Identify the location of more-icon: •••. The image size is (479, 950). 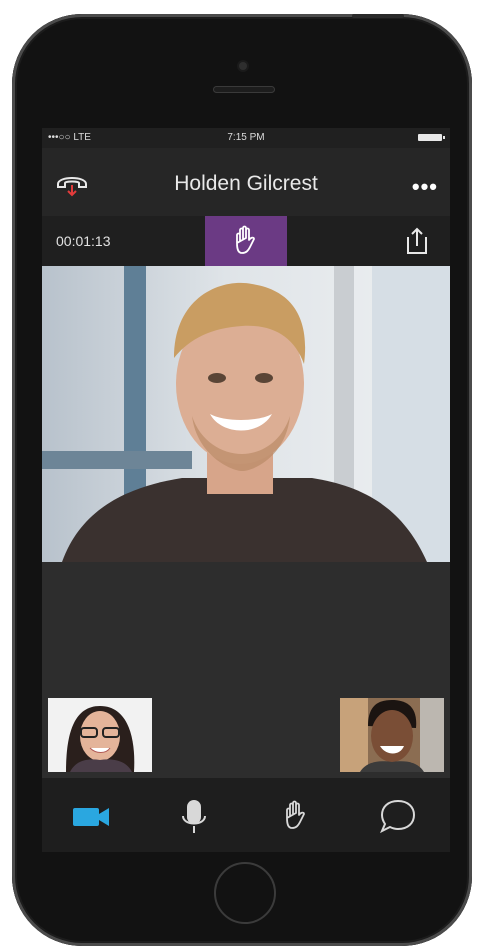
(425, 187).